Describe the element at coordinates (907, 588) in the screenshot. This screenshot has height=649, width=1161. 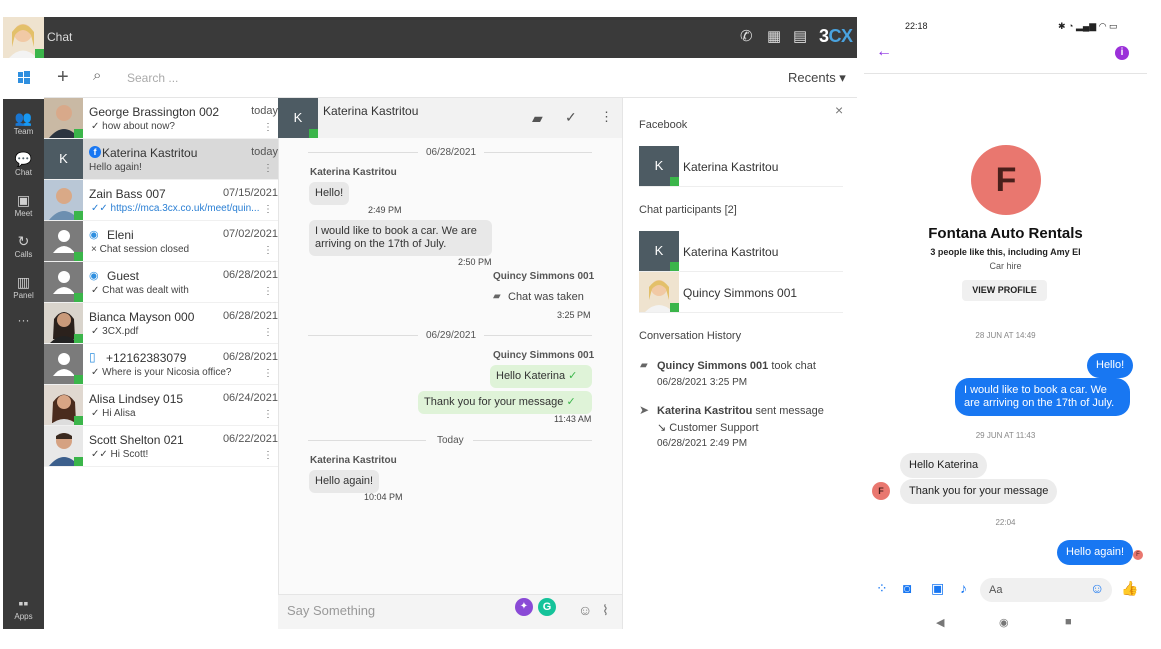
I see `camera-icon: ◙` at that location.